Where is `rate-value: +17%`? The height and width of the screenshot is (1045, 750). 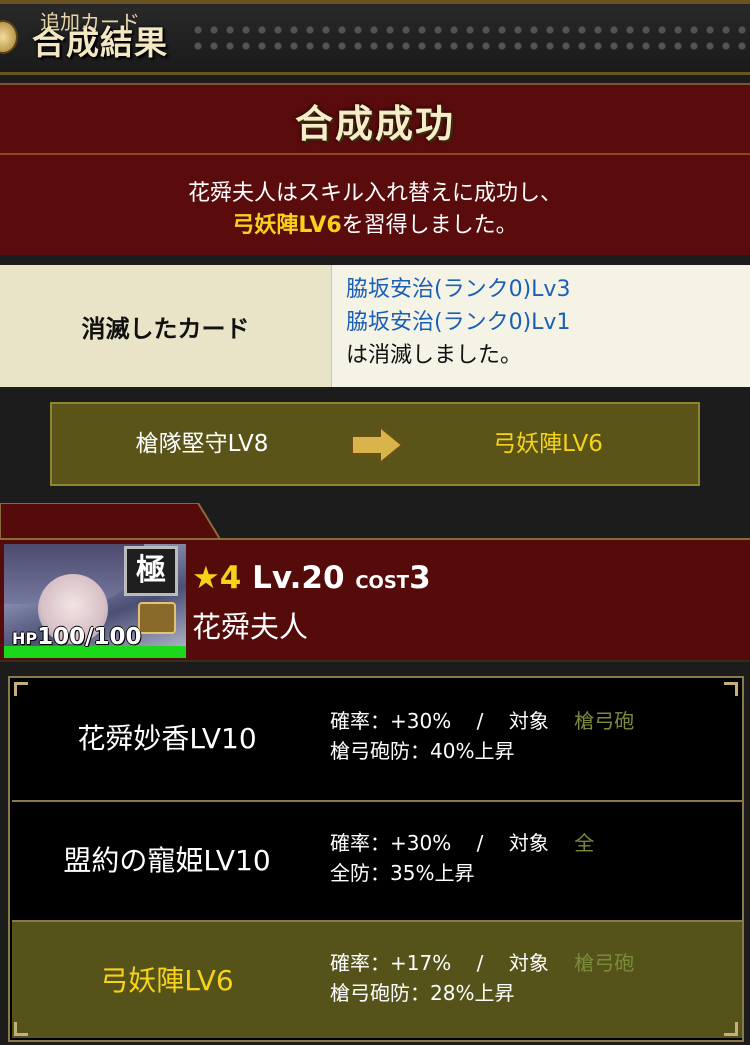
rate-value: +17% is located at coordinates (421, 963).